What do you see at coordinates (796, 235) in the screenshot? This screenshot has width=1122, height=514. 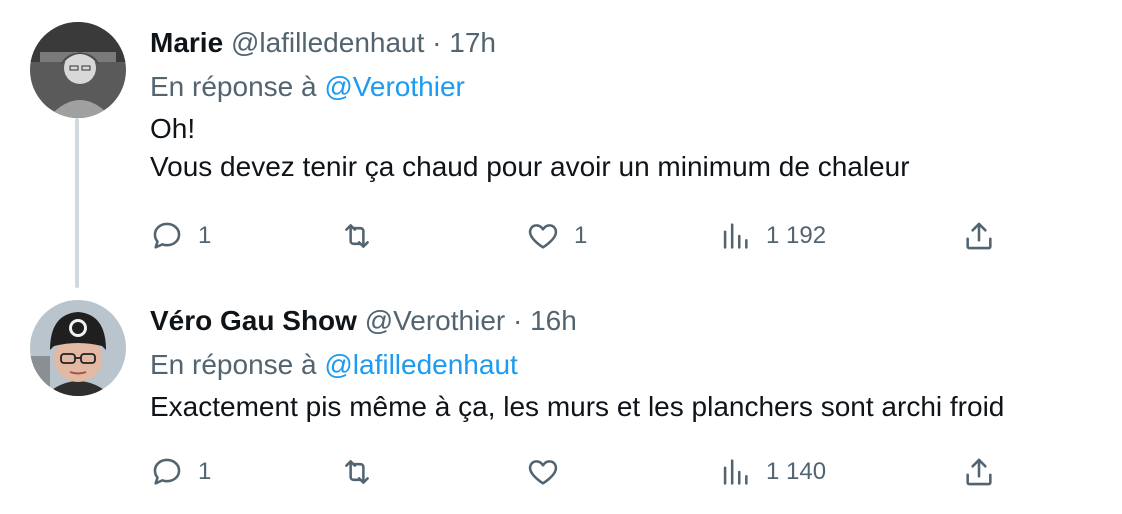 I see `views-count: 1 192` at bounding box center [796, 235].